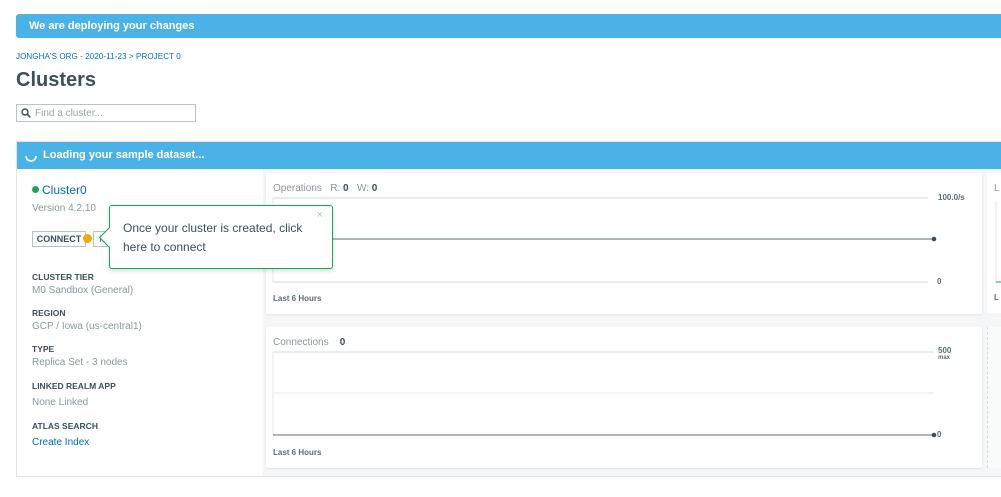  Describe the element at coordinates (60, 402) in the screenshot. I see `realm-app-value: None Linked` at that location.